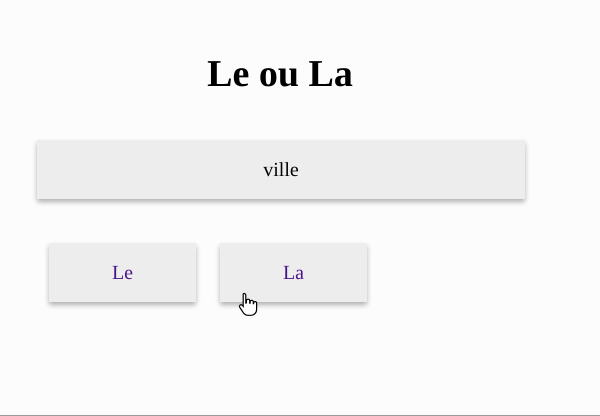  Describe the element at coordinates (248, 304) in the screenshot. I see `hand-cursor-icon` at that location.